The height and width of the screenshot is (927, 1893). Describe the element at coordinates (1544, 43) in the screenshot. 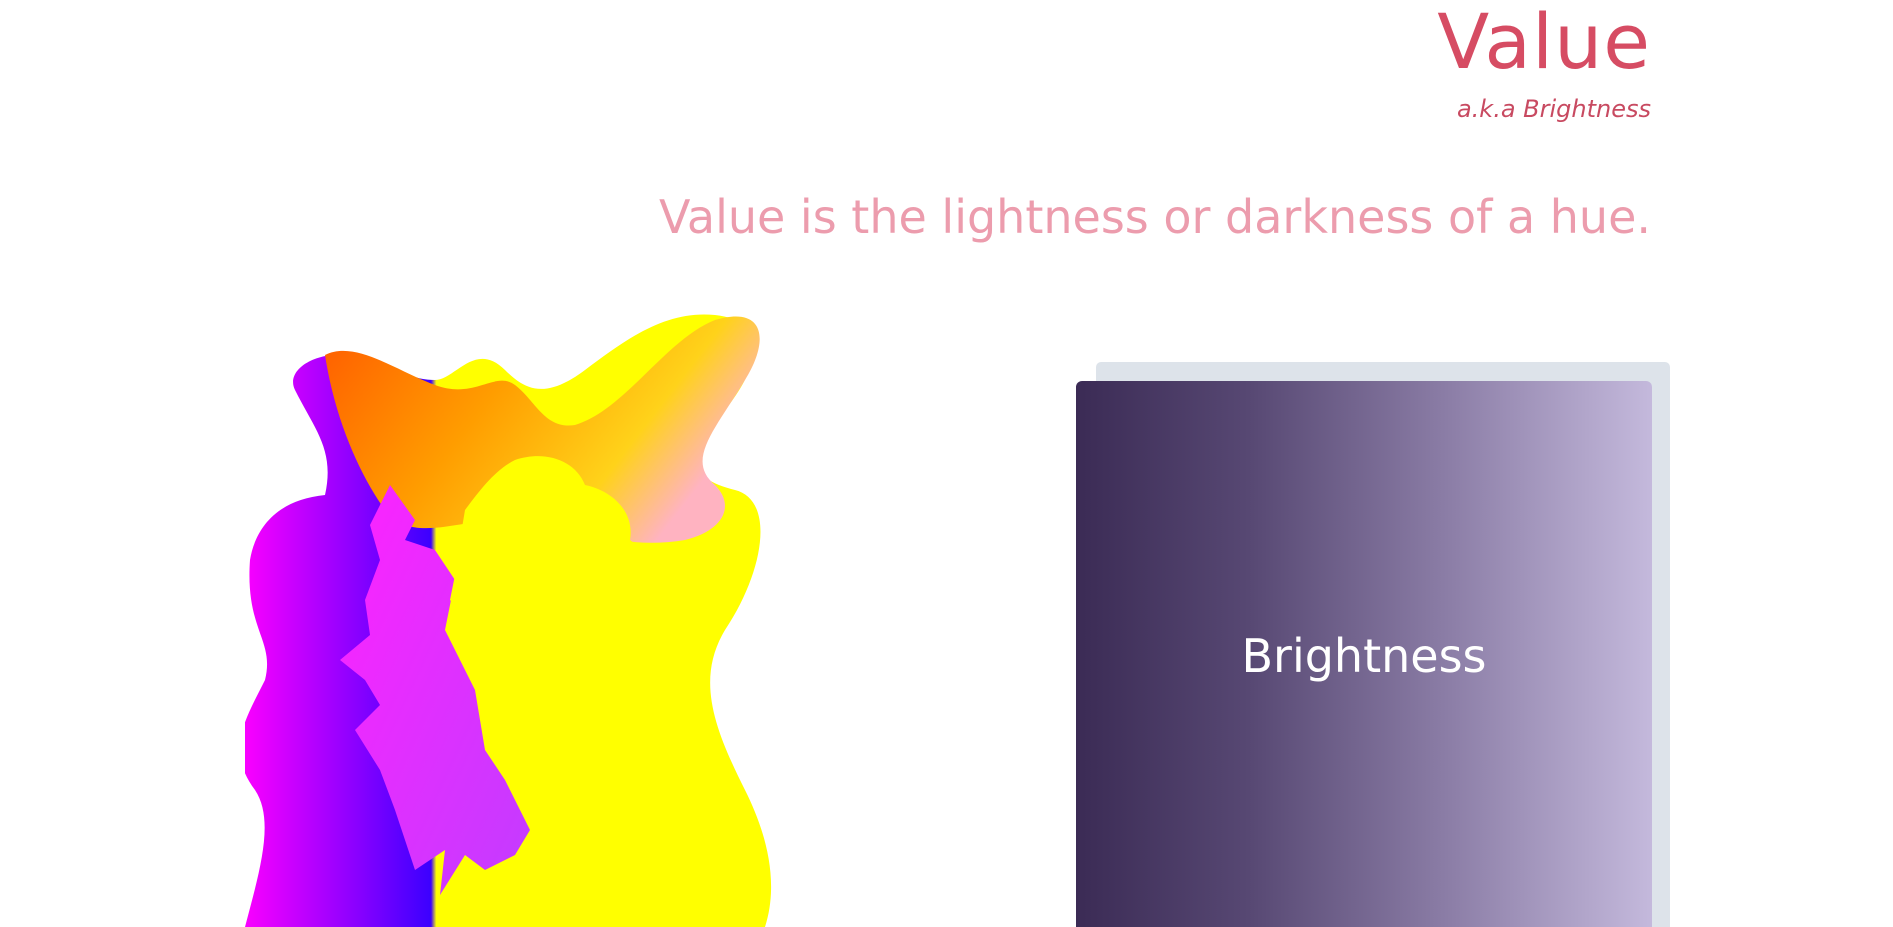

I see `page-title: Value` at that location.